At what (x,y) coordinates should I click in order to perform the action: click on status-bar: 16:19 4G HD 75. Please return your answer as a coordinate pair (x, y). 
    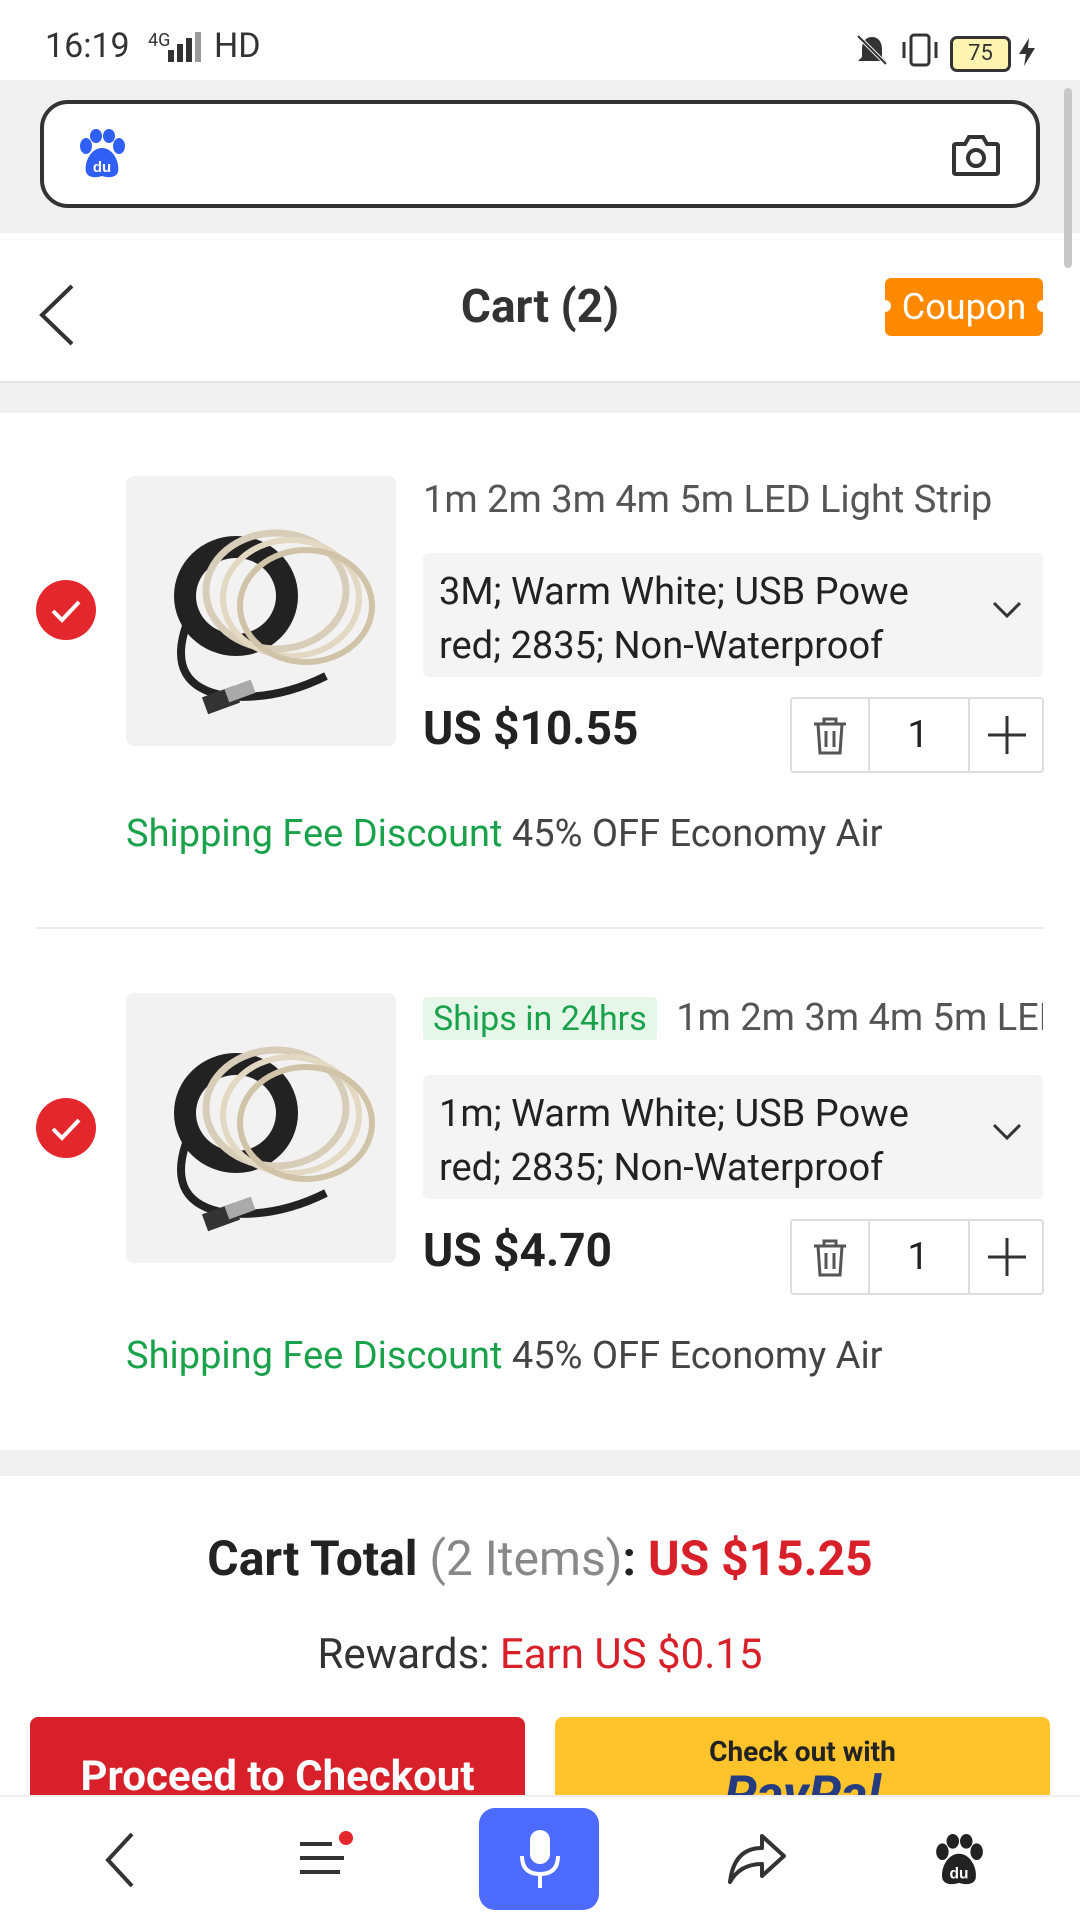
    Looking at the image, I should click on (540, 40).